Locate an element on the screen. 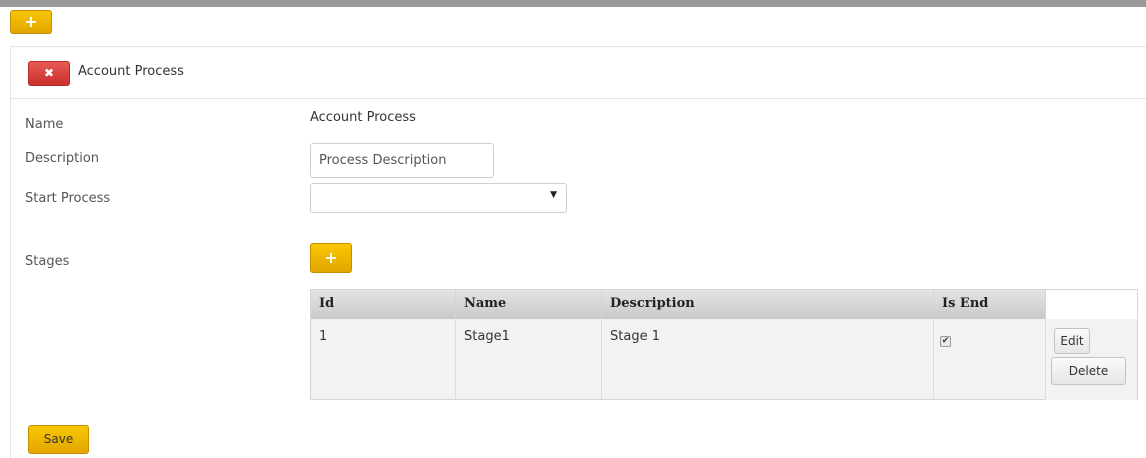 Image resolution: width=1146 pixels, height=458 pixels. cell-description: Stage 1 is located at coordinates (768, 359).